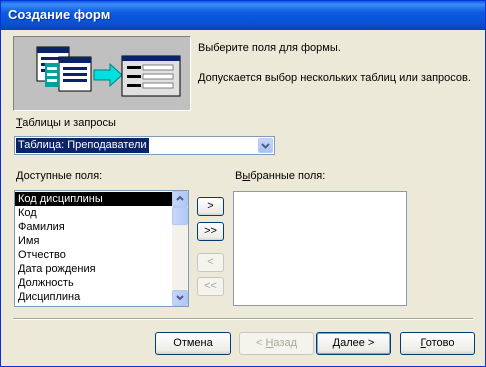 The width and height of the screenshot is (486, 367). Describe the element at coordinates (93, 283) in the screenshot. I see `list-item: Должность` at that location.